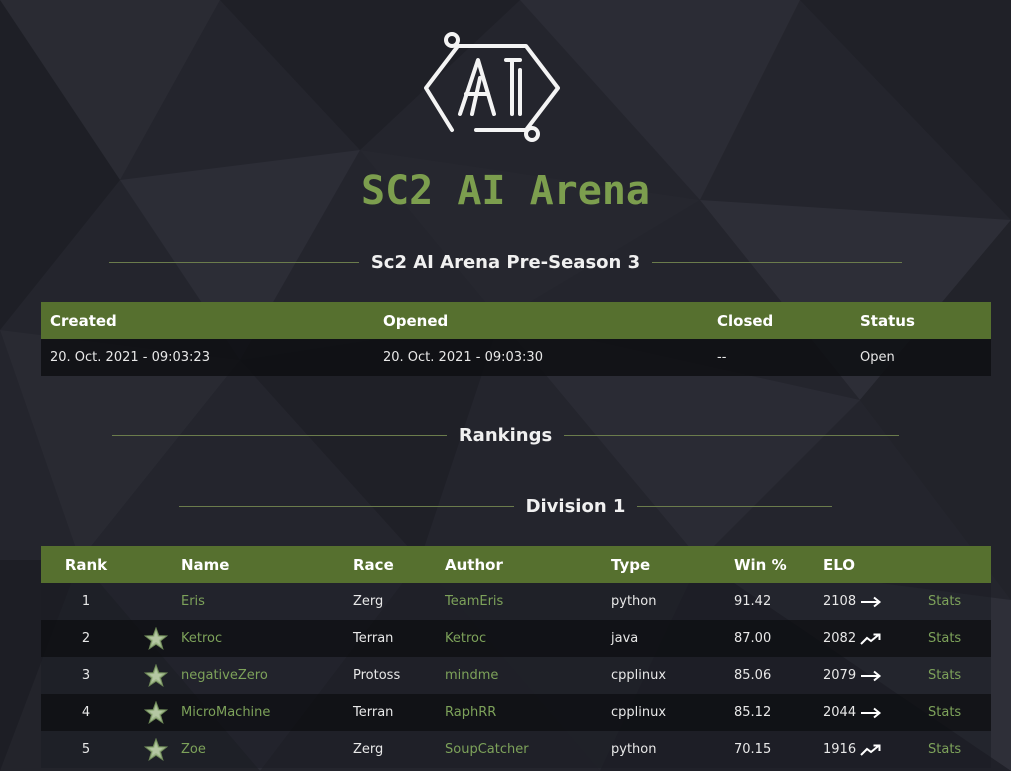 The image size is (1011, 771). I want to click on header-win: Win %, so click(760, 564).